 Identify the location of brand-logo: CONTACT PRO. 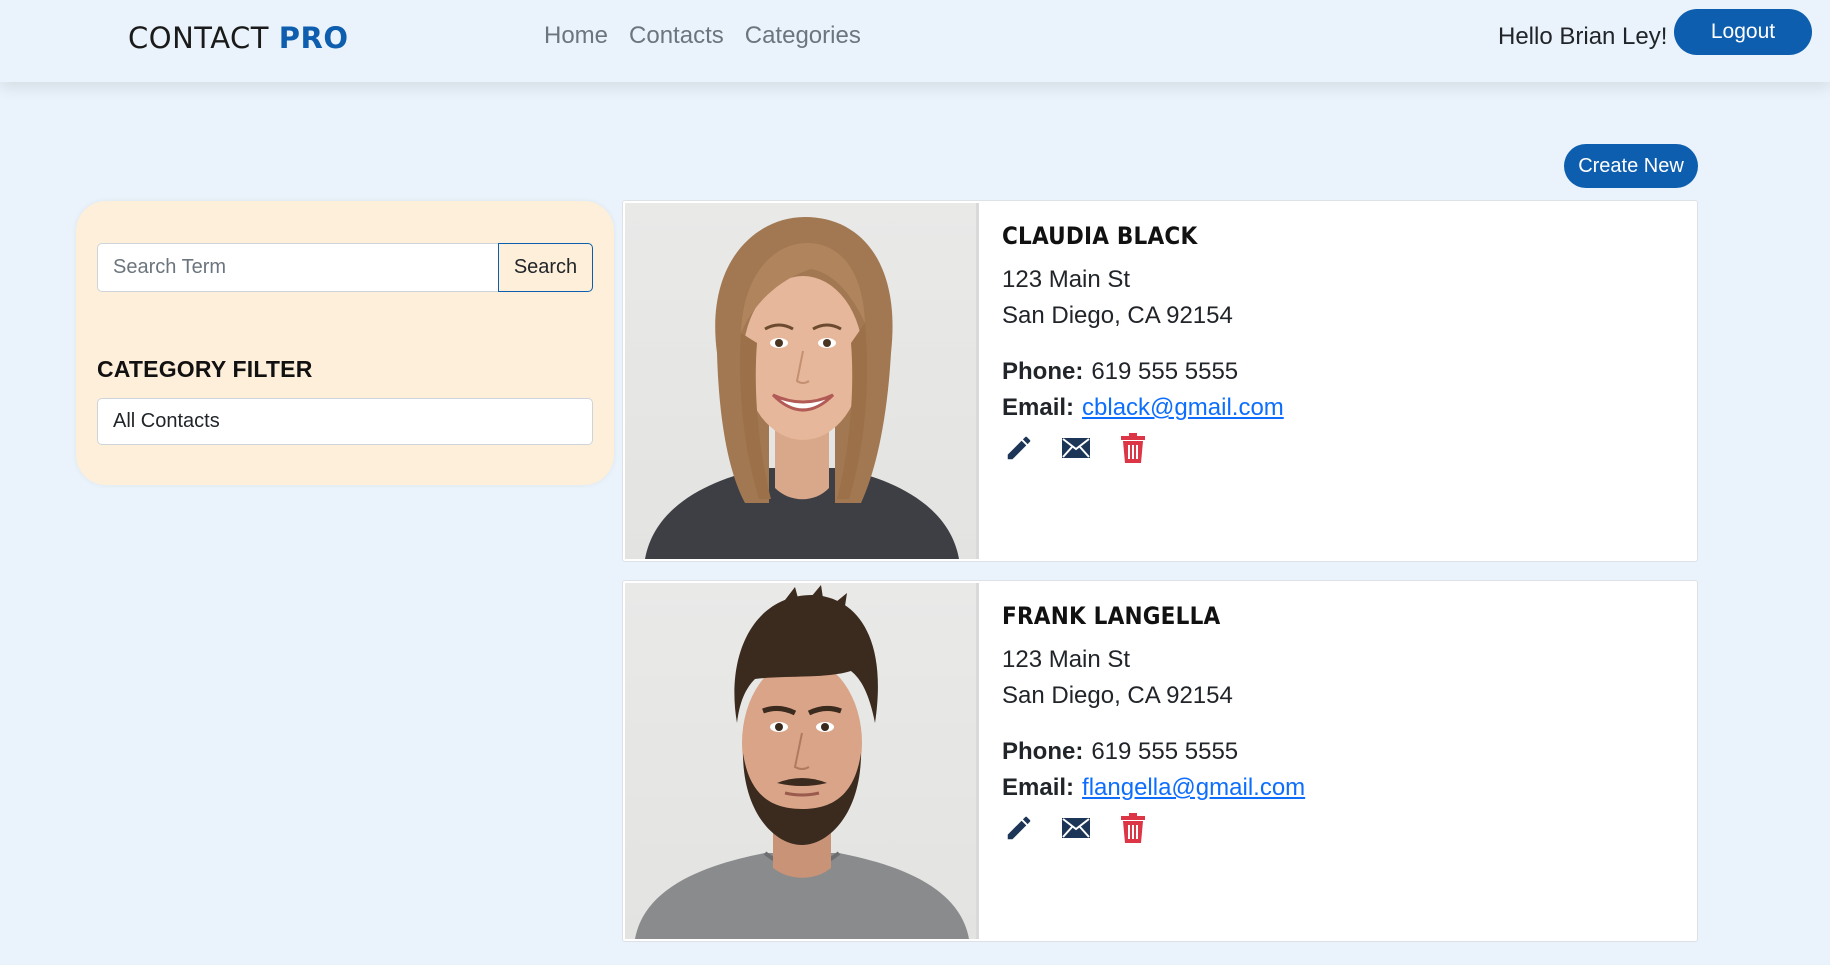
(238, 38).